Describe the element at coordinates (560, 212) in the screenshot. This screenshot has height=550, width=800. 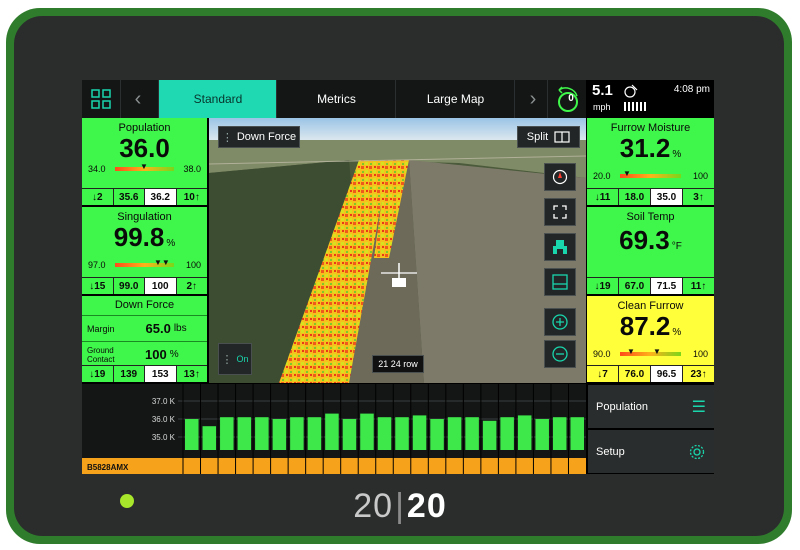
I see `fullscreen-button` at that location.